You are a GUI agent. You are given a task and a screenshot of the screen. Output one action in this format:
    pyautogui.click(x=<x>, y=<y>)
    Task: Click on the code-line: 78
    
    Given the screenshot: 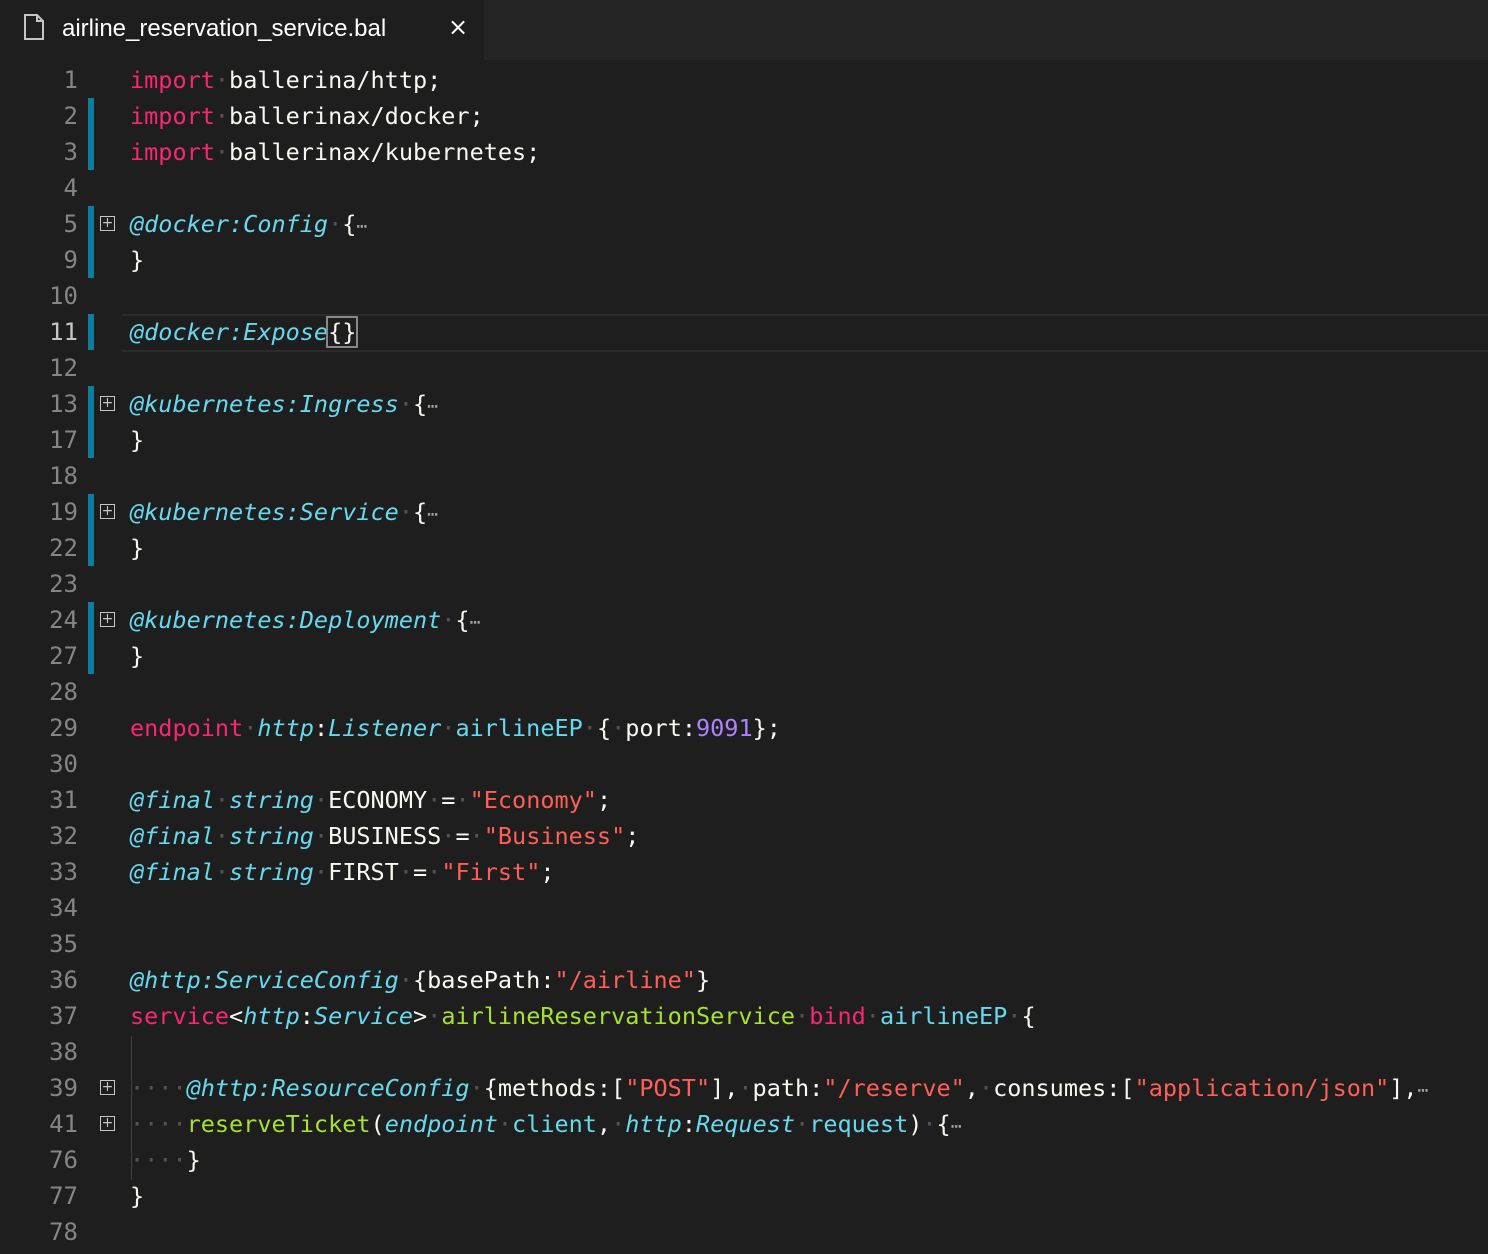 What is the action you would take?
    pyautogui.click(x=744, y=1232)
    